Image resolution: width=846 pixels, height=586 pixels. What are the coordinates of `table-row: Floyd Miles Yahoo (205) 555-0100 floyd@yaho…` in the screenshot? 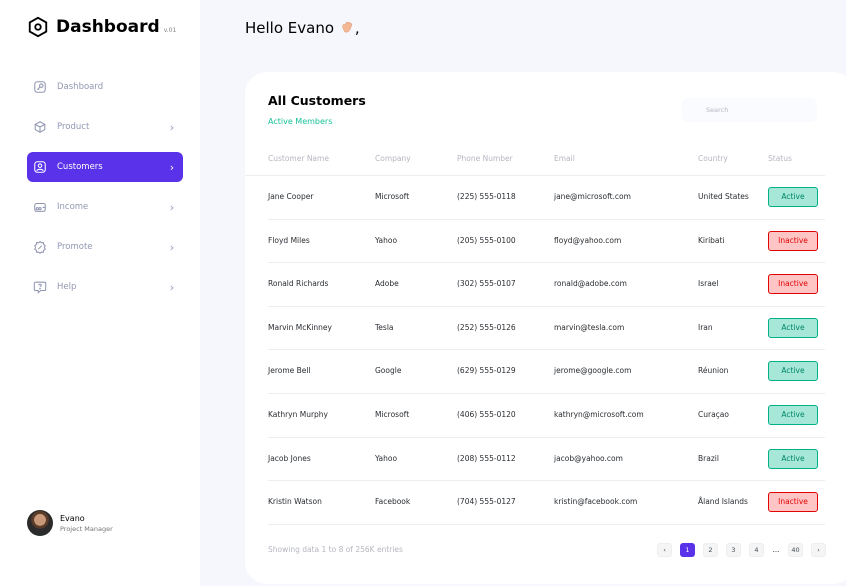 It's located at (546, 242).